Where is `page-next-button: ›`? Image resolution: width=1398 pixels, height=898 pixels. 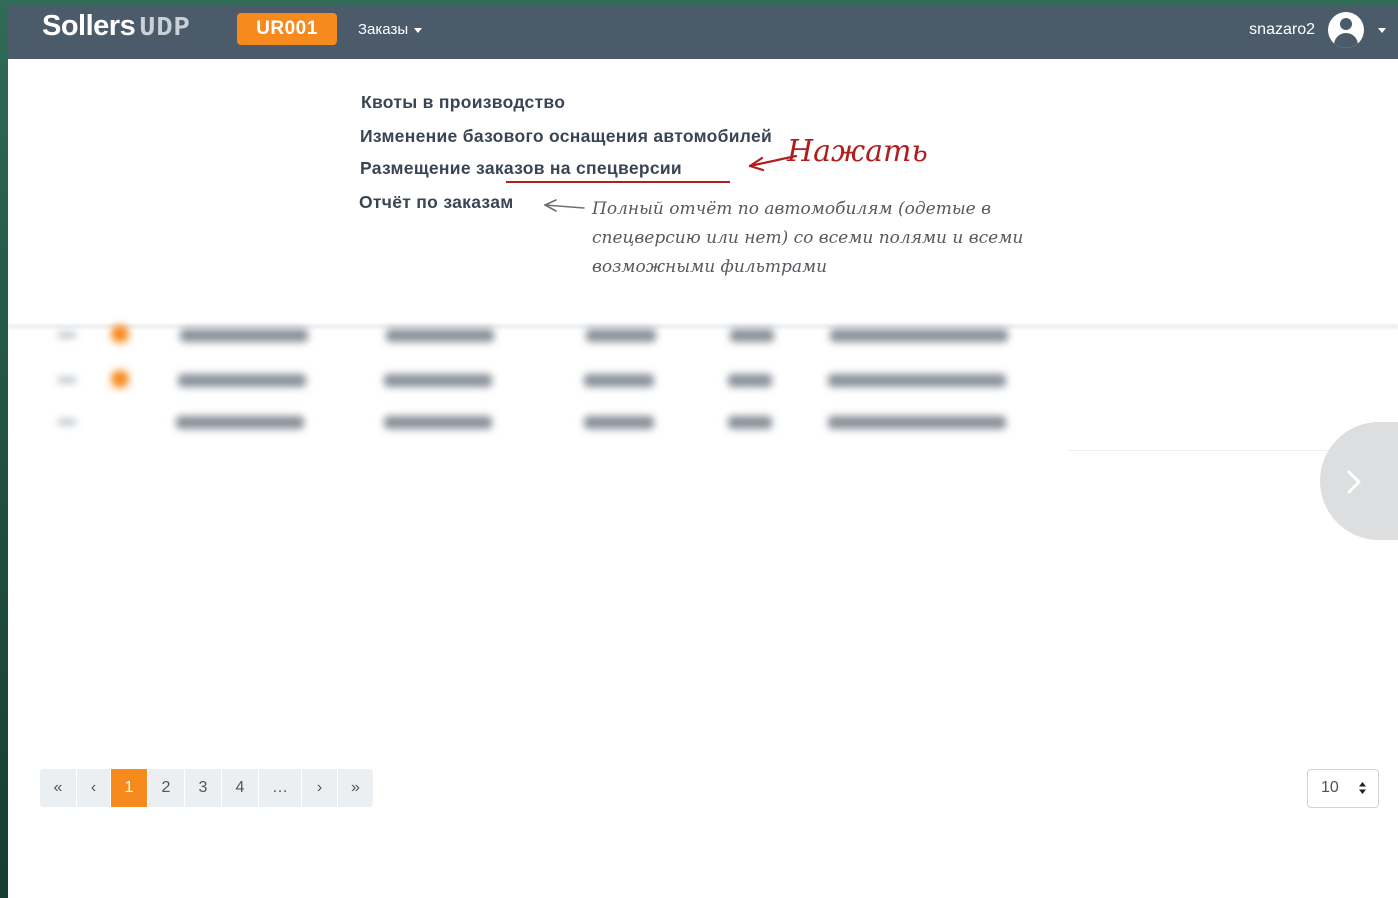 page-next-button: › is located at coordinates (320, 788).